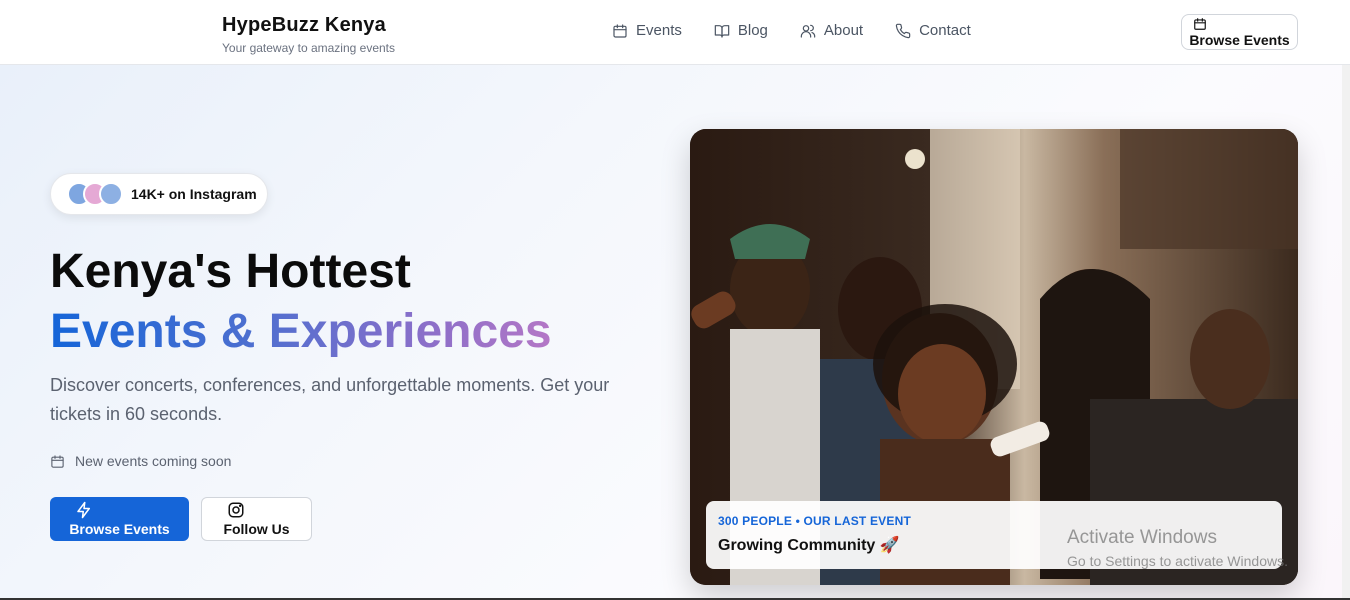  What do you see at coordinates (256, 529) in the screenshot?
I see `follow-us-label: Follow Us` at bounding box center [256, 529].